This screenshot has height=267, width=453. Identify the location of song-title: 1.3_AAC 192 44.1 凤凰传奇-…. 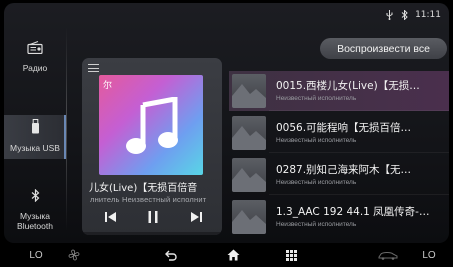
(353, 211).